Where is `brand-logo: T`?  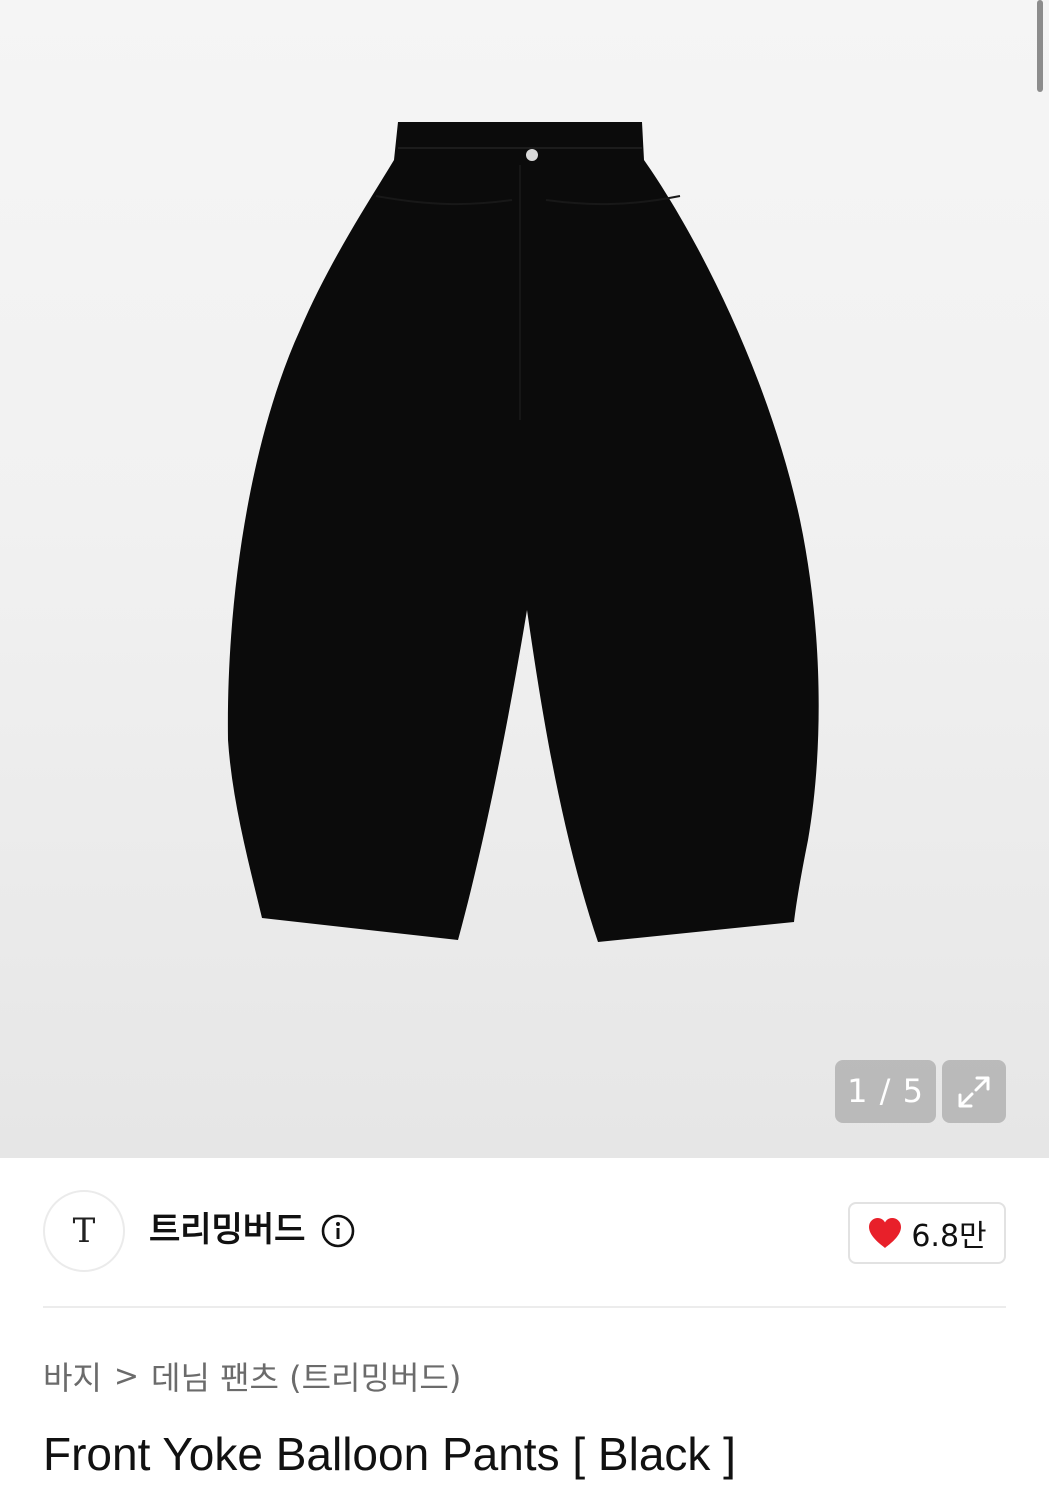 brand-logo: T is located at coordinates (84, 1231).